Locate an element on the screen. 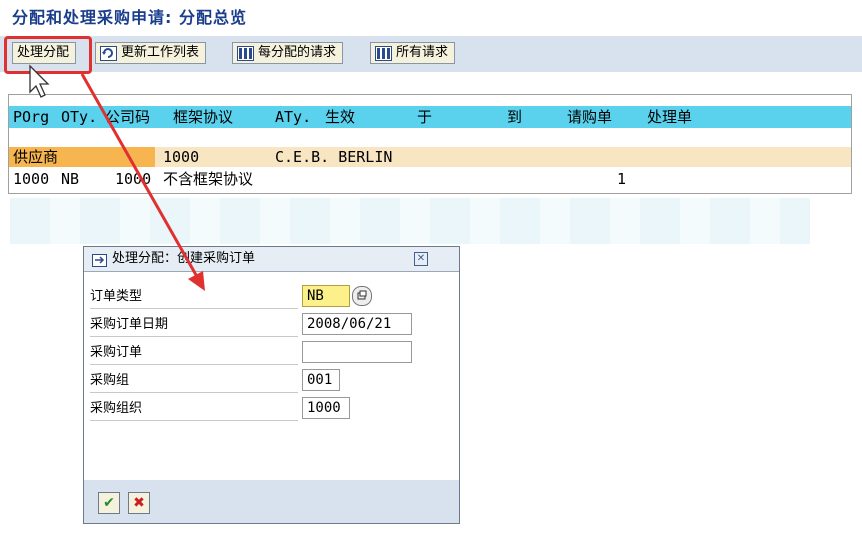 The image size is (862, 544). row-otype: NB is located at coordinates (70, 179).